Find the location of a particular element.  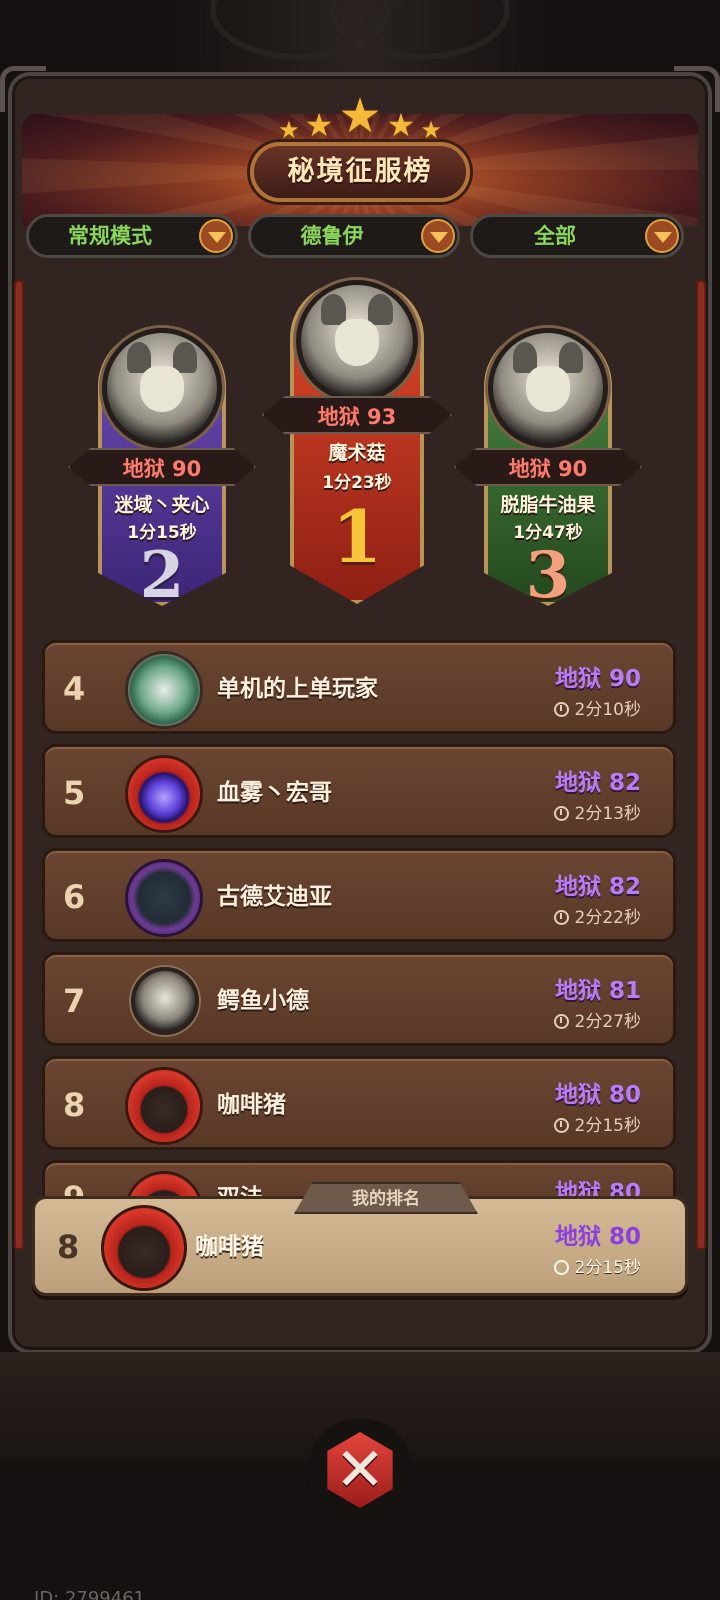

rank-number: 7 is located at coordinates (74, 1001).